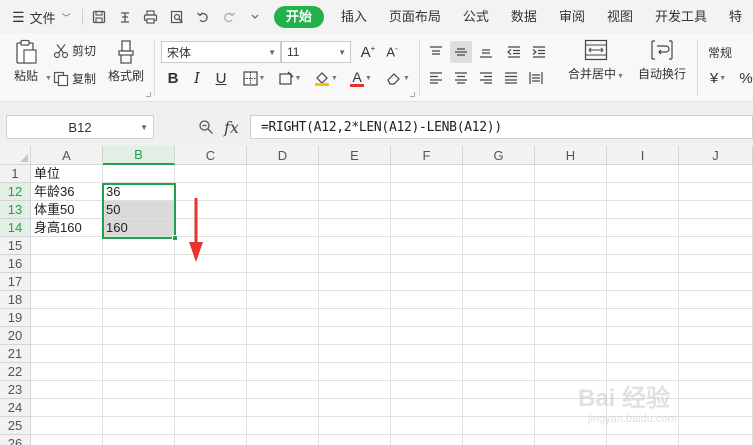 Image resolution: width=753 pixels, height=445 pixels. What do you see at coordinates (571, 155) in the screenshot?
I see `column-header-h: H` at bounding box center [571, 155].